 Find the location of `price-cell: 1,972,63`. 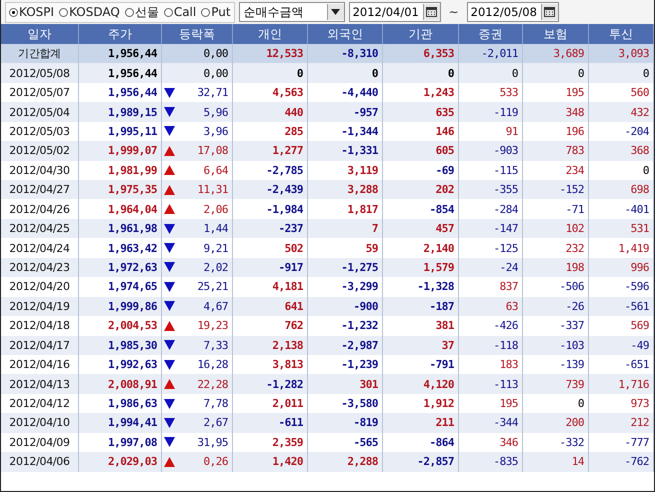

price-cell: 1,972,63 is located at coordinates (120, 268).